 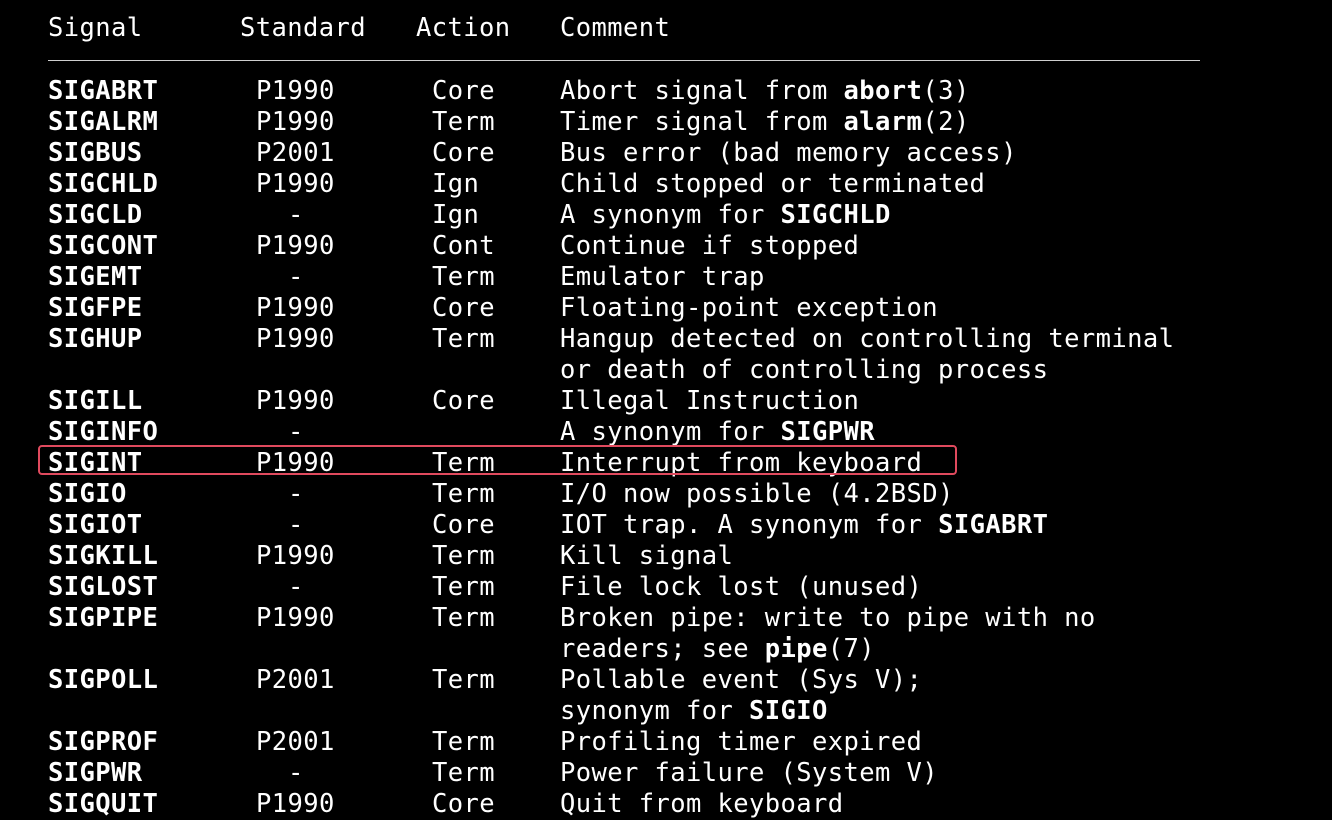 What do you see at coordinates (741, 680) in the screenshot?
I see `comment-text: Pollable event (Sys V);` at bounding box center [741, 680].